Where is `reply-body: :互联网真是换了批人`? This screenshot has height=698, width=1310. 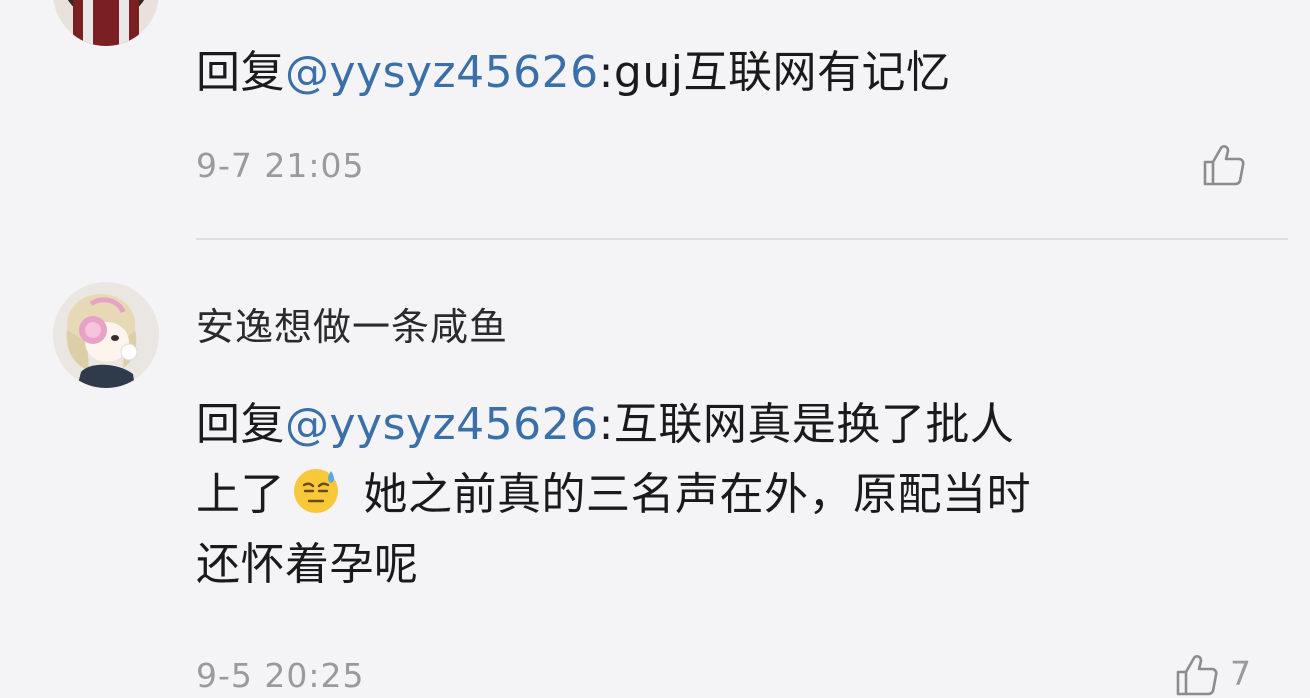
reply-body: :互联网真是换了批人 is located at coordinates (806, 424).